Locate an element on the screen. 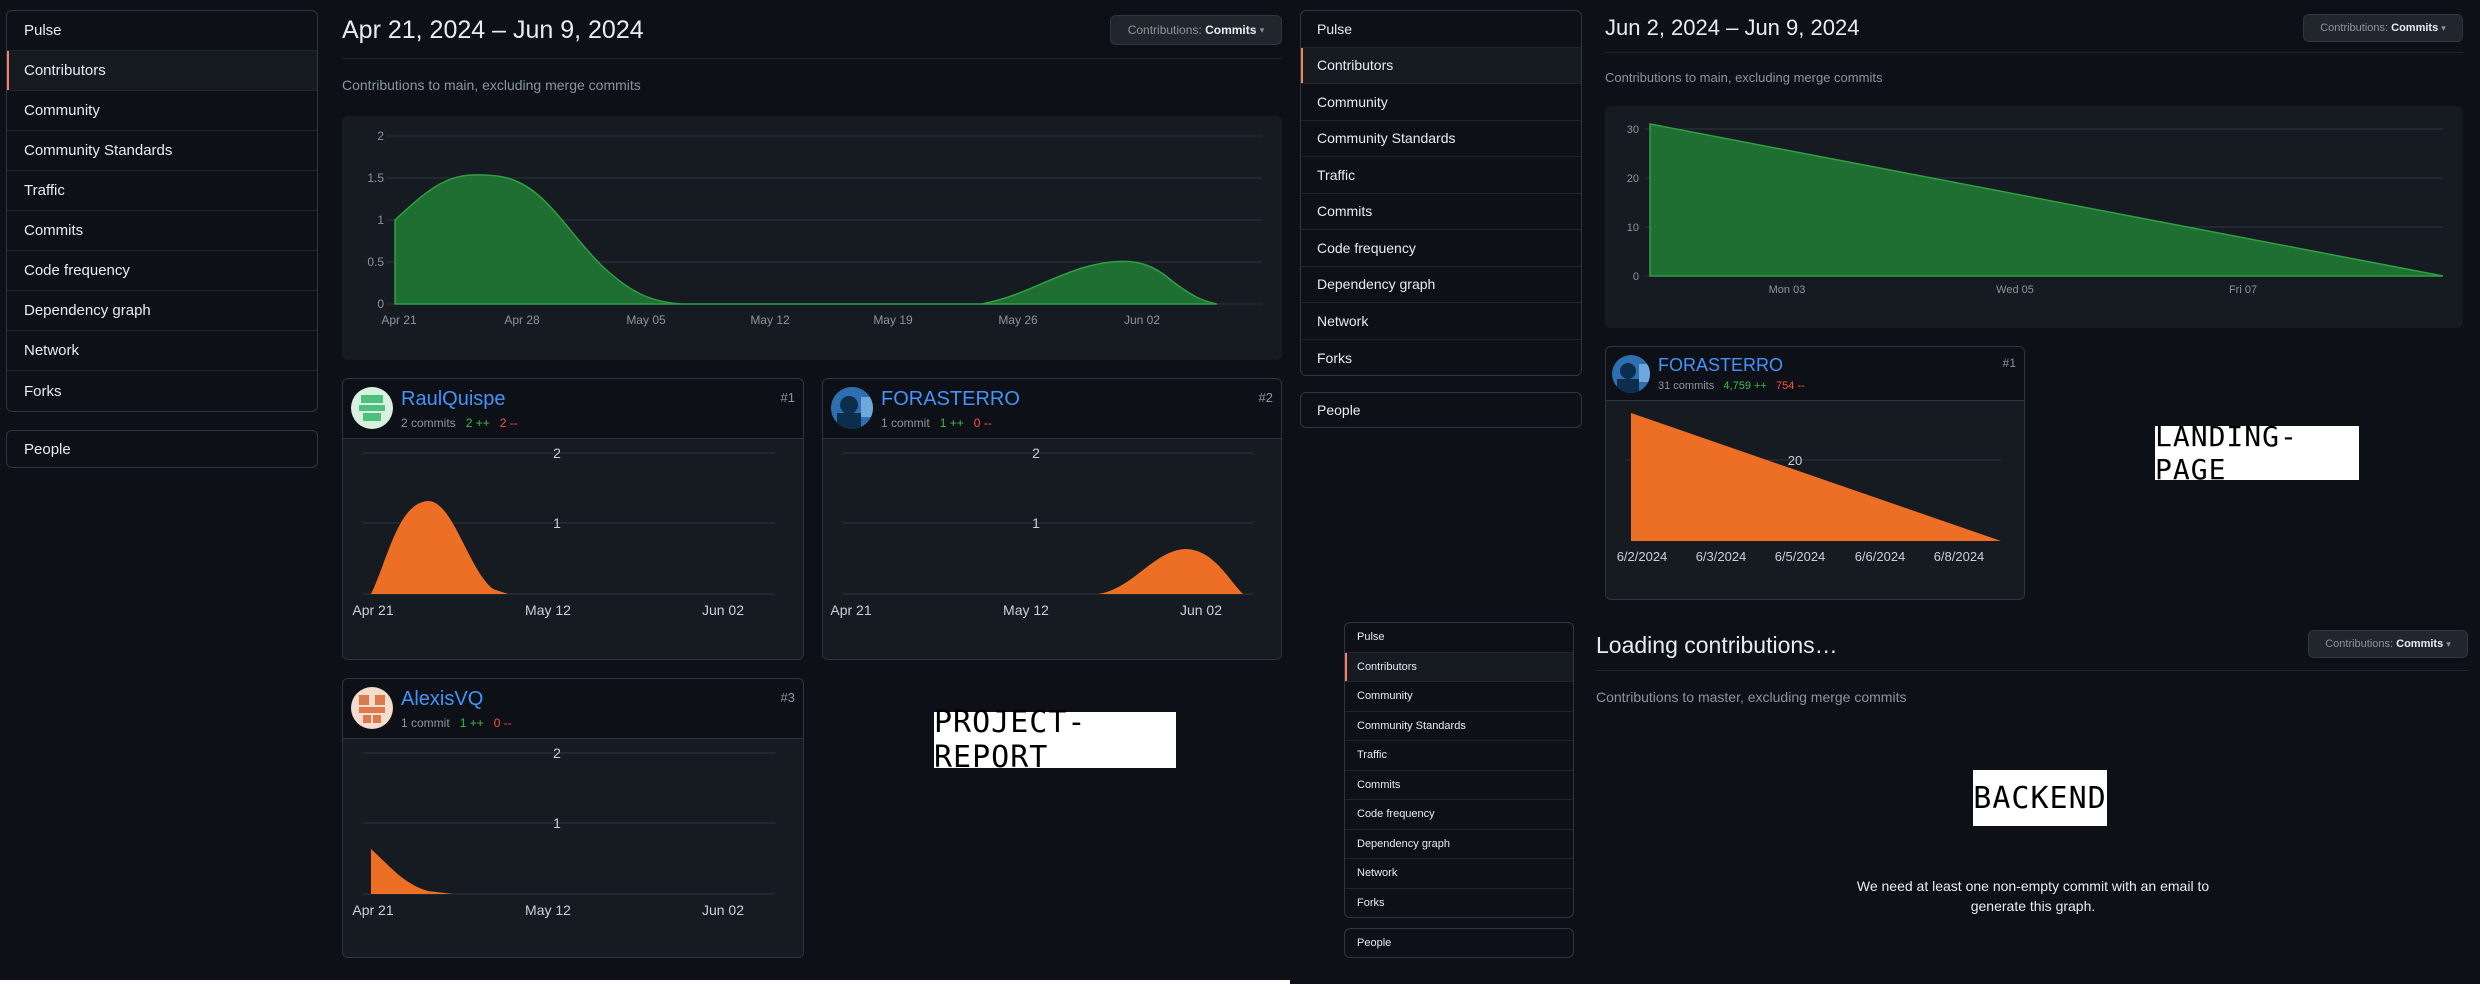  y-tick: 30 is located at coordinates (1633, 130).